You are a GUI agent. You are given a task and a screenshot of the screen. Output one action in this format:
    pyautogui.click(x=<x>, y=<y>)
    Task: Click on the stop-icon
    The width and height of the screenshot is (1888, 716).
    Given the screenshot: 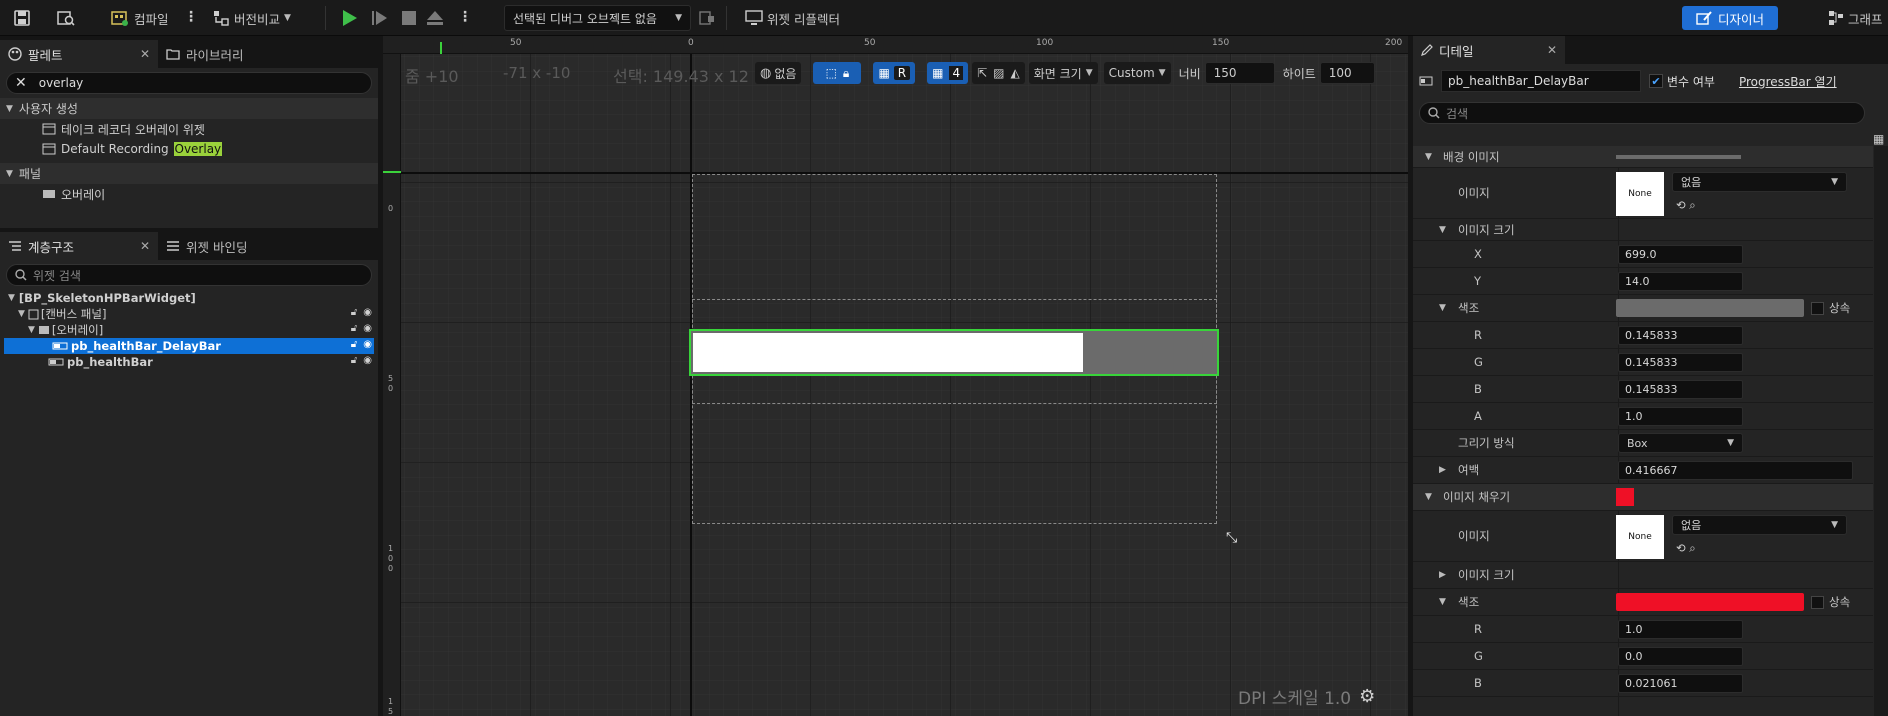 What is the action you would take?
    pyautogui.click(x=409, y=18)
    